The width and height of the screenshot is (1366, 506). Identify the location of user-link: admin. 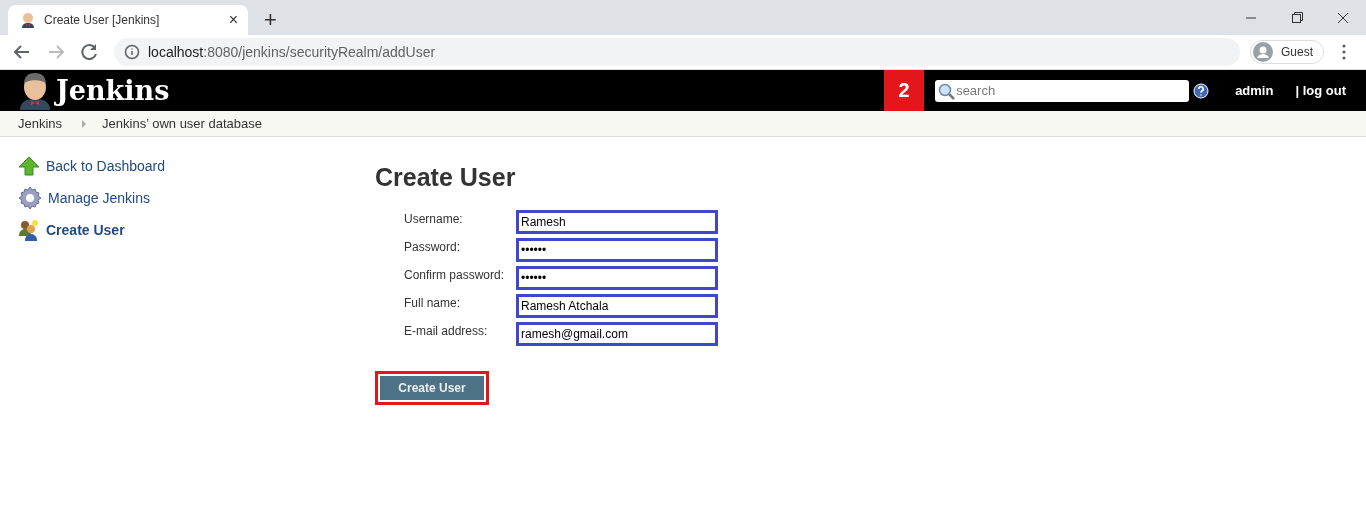
(1254, 90).